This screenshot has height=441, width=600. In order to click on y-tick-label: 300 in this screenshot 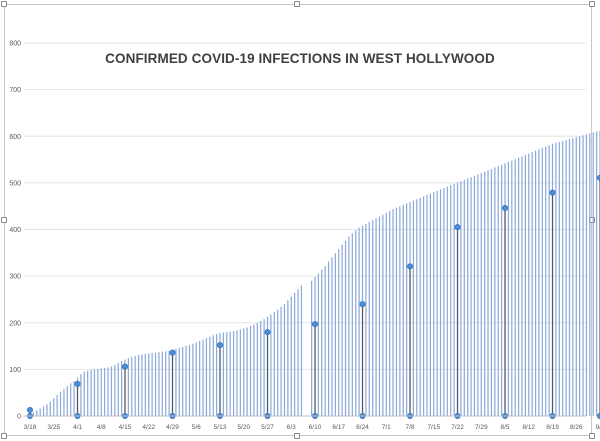, I will do `click(15, 277)`.